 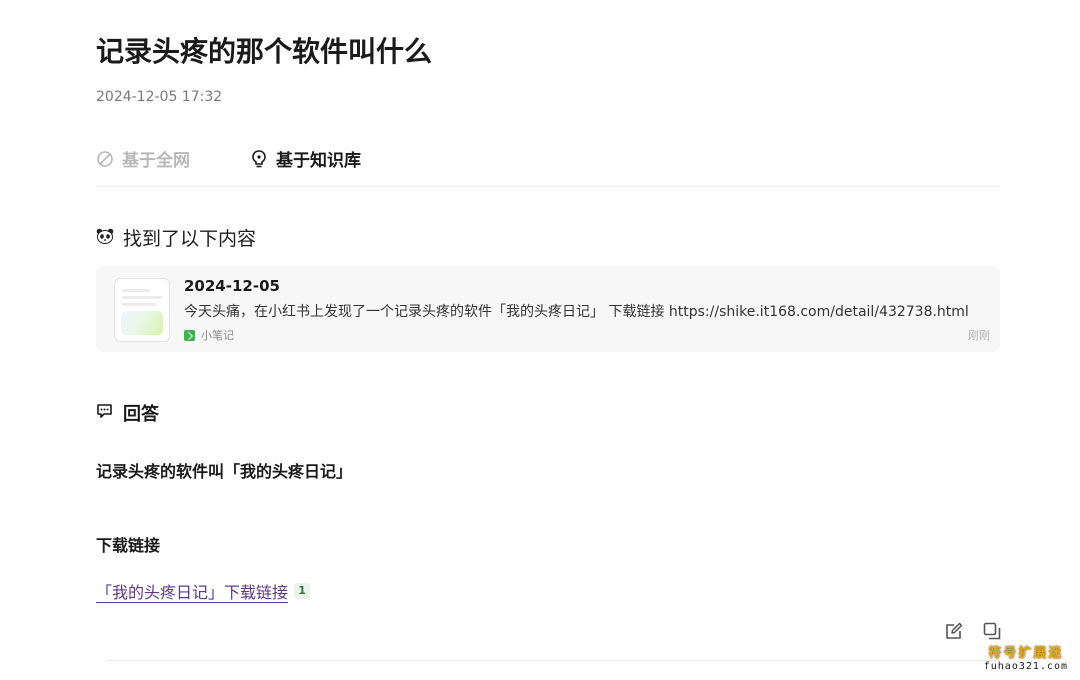 I want to click on found-header: 找到了以下内容, so click(x=176, y=237).